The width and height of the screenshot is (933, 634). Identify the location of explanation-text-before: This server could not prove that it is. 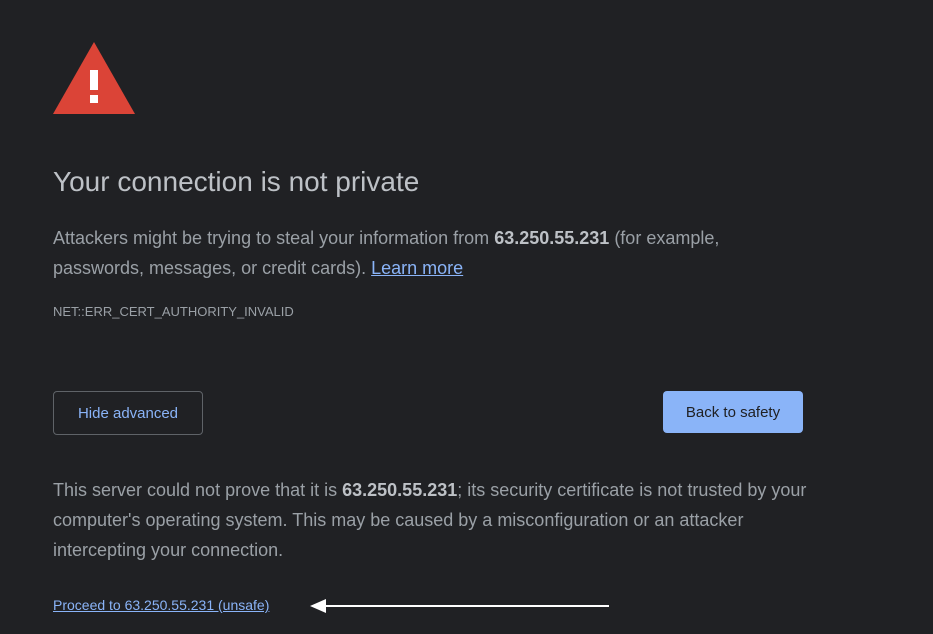
(198, 490).